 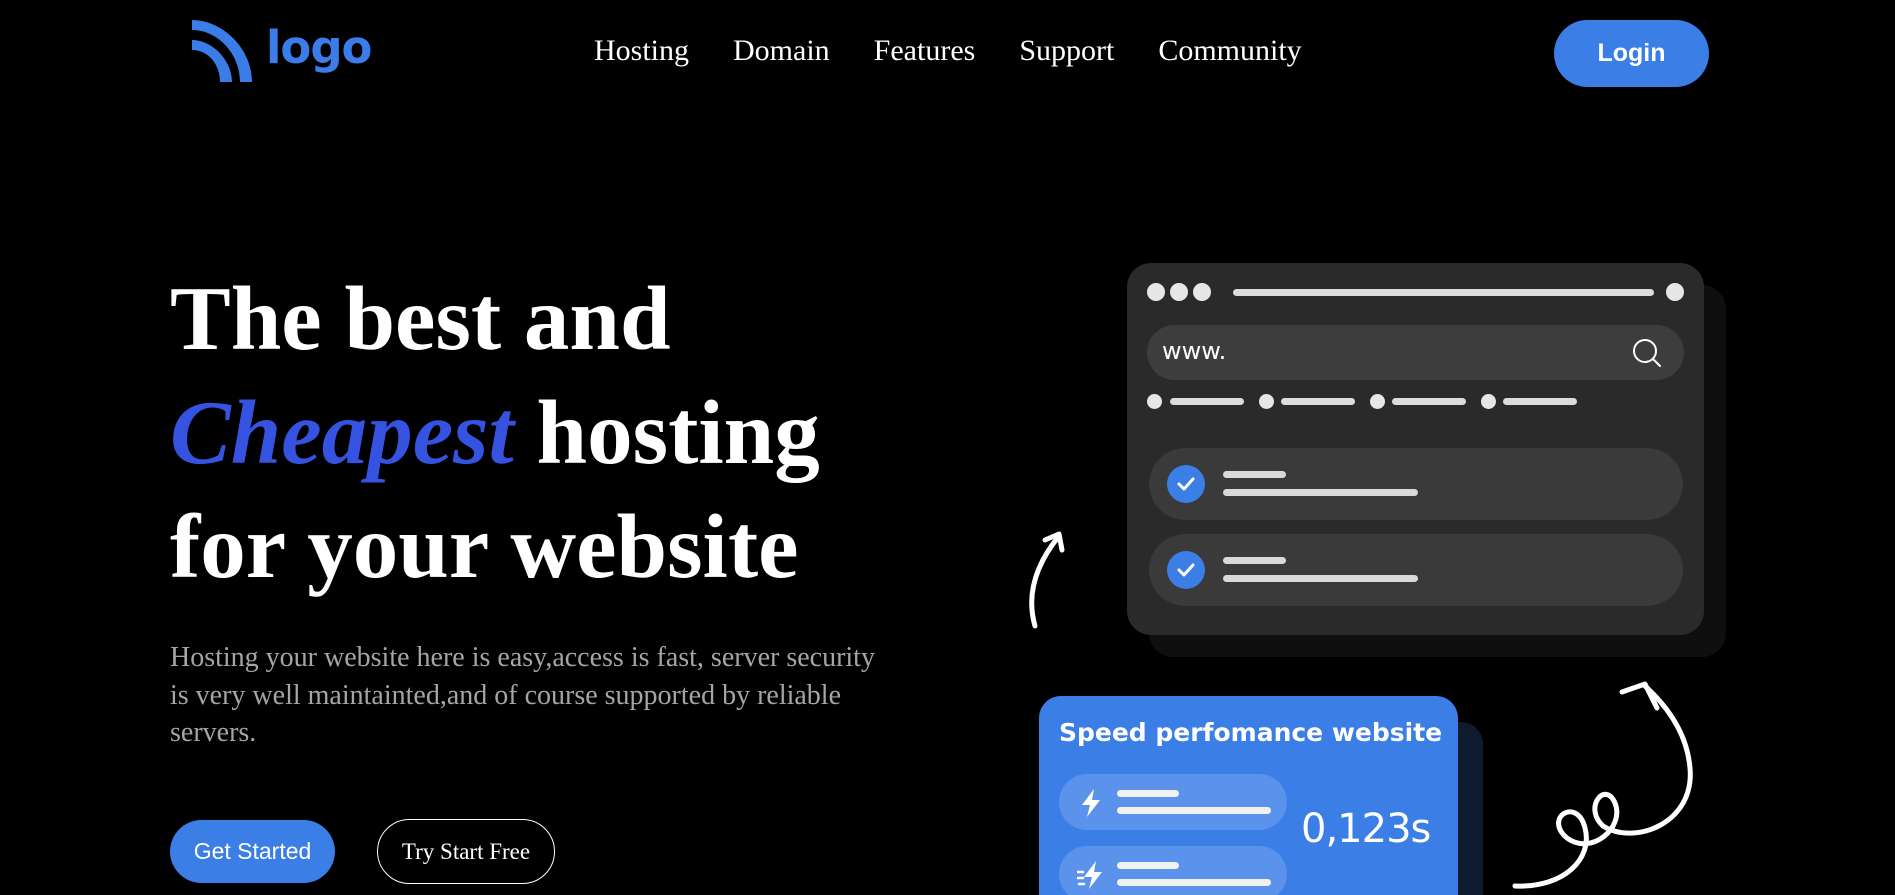 I want to click on speed-card: Speed perfomance website 0,123s, so click(x=1248, y=795).